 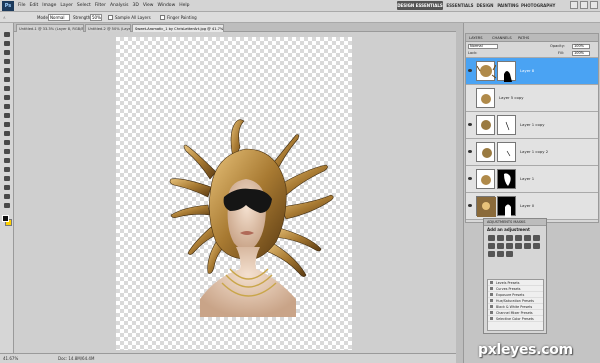 What do you see at coordinates (532, 179) in the screenshot?
I see `layer-row-layer-1: Layer 1` at bounding box center [532, 179].